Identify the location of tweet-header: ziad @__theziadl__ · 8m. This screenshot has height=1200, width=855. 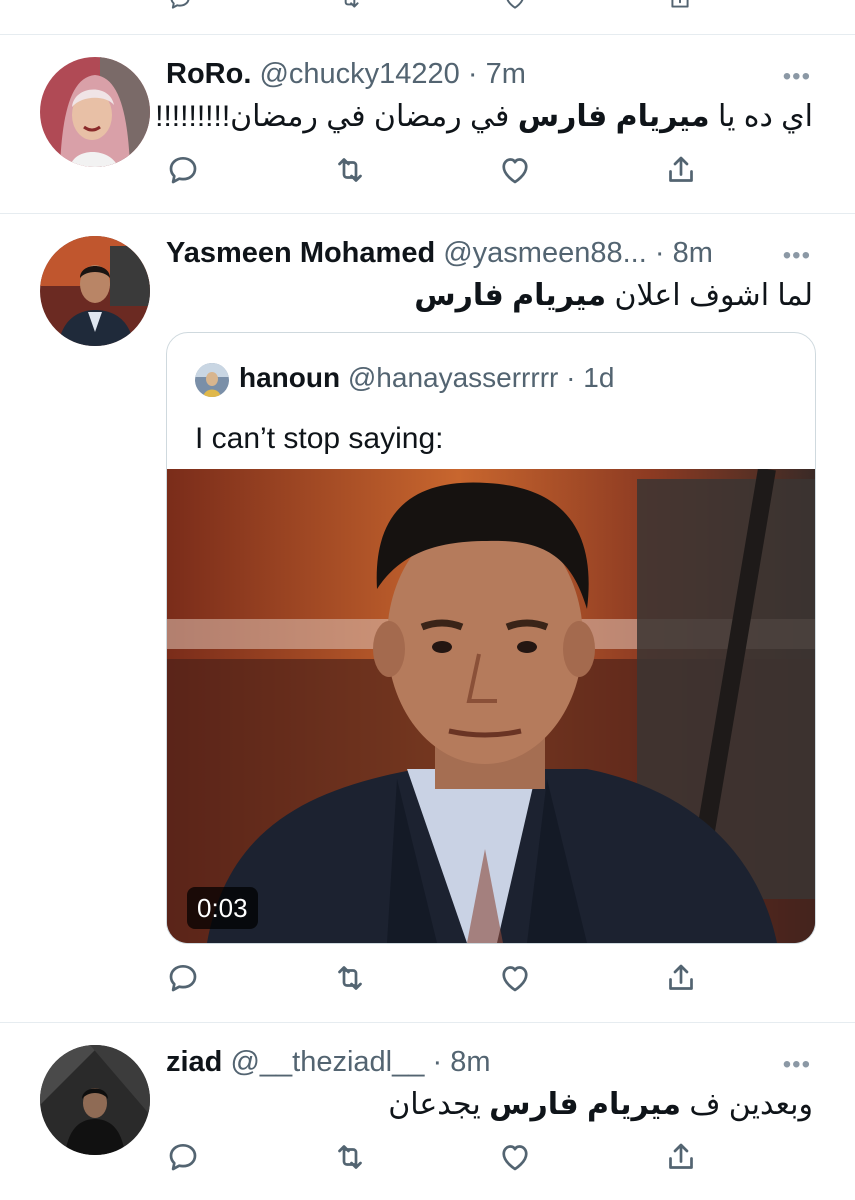
(328, 1062).